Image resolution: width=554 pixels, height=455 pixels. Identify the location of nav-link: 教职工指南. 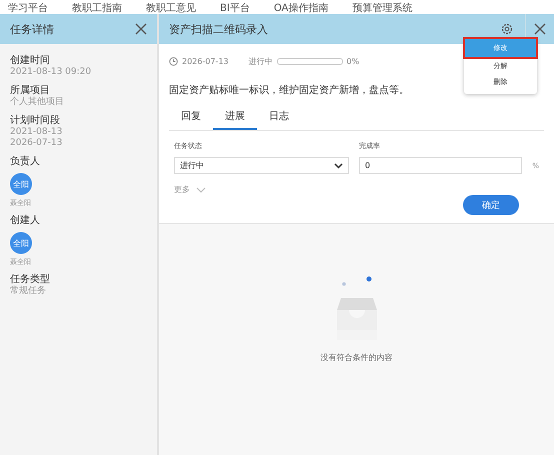
(97, 9).